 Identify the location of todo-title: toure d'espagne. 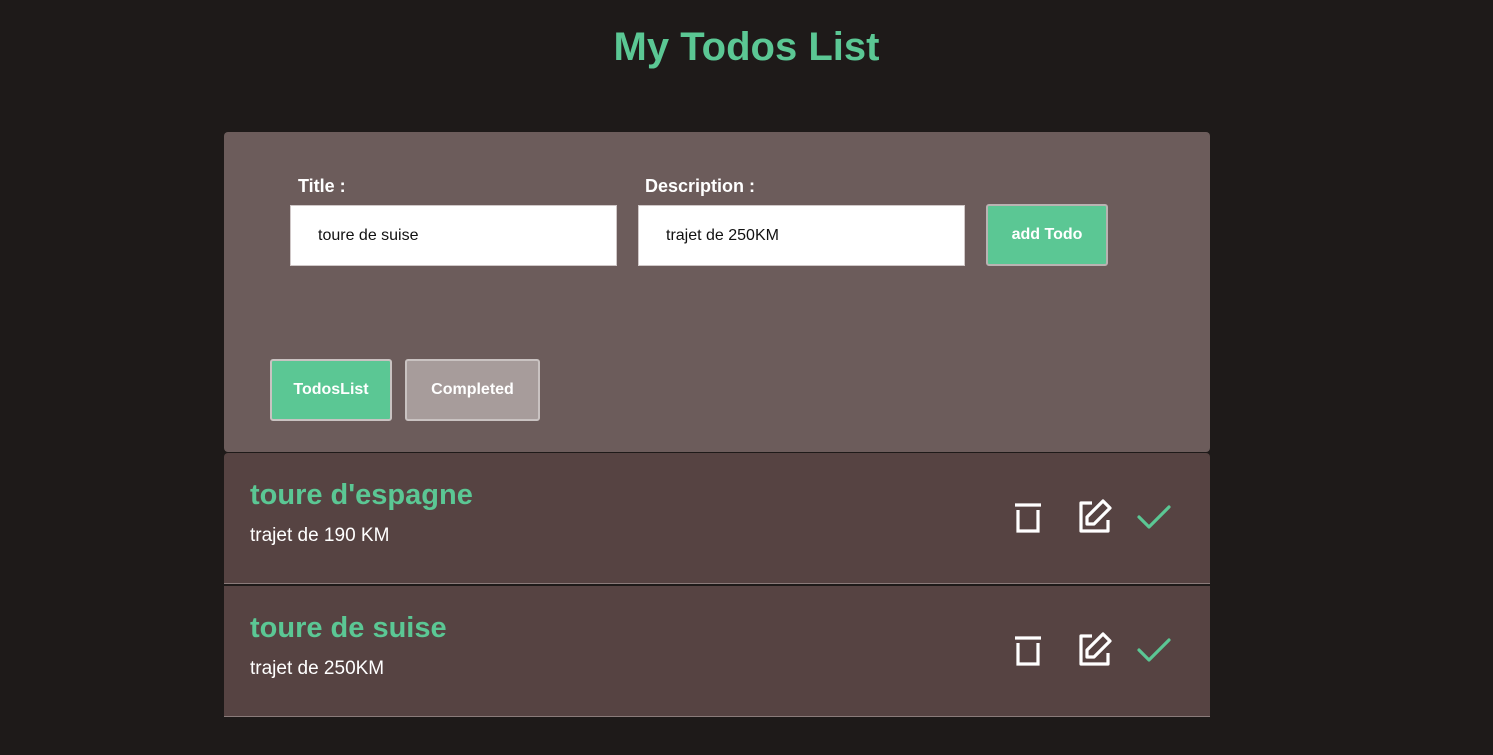
(361, 495).